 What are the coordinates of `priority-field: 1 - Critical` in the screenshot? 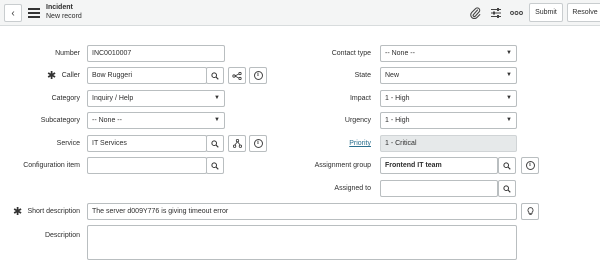 It's located at (448, 143).